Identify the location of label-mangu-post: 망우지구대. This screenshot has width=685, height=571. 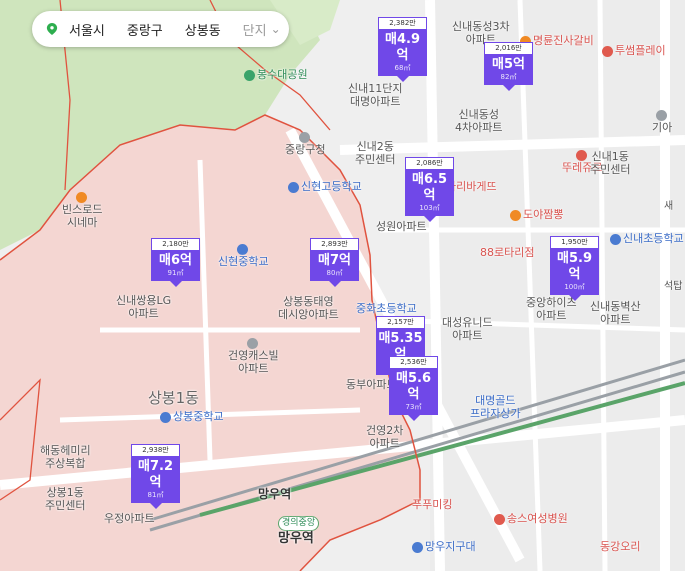
(444, 546).